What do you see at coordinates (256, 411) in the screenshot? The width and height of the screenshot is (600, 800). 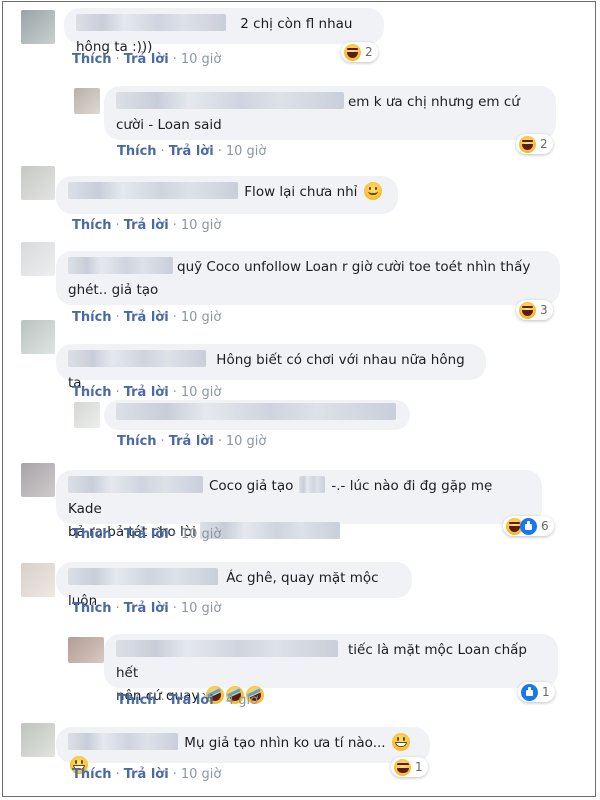 I see `redacted-comment` at bounding box center [256, 411].